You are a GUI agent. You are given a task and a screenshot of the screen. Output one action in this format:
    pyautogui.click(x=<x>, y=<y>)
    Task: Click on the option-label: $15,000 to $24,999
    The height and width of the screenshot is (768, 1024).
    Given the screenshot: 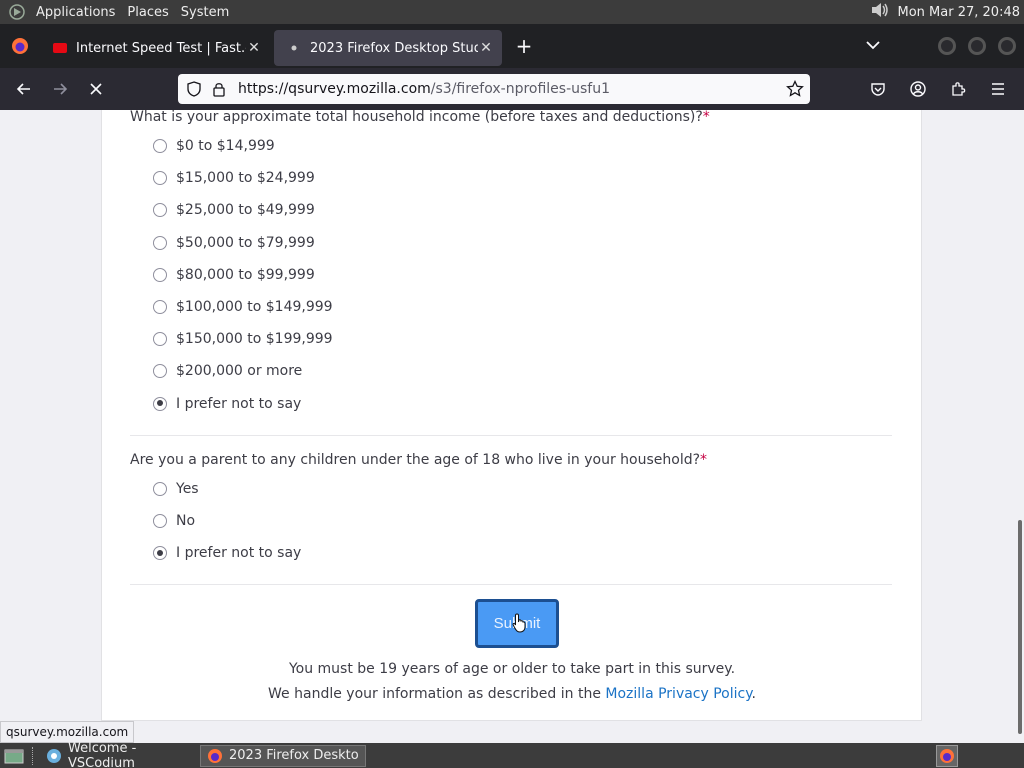 What is the action you would take?
    pyautogui.click(x=245, y=178)
    